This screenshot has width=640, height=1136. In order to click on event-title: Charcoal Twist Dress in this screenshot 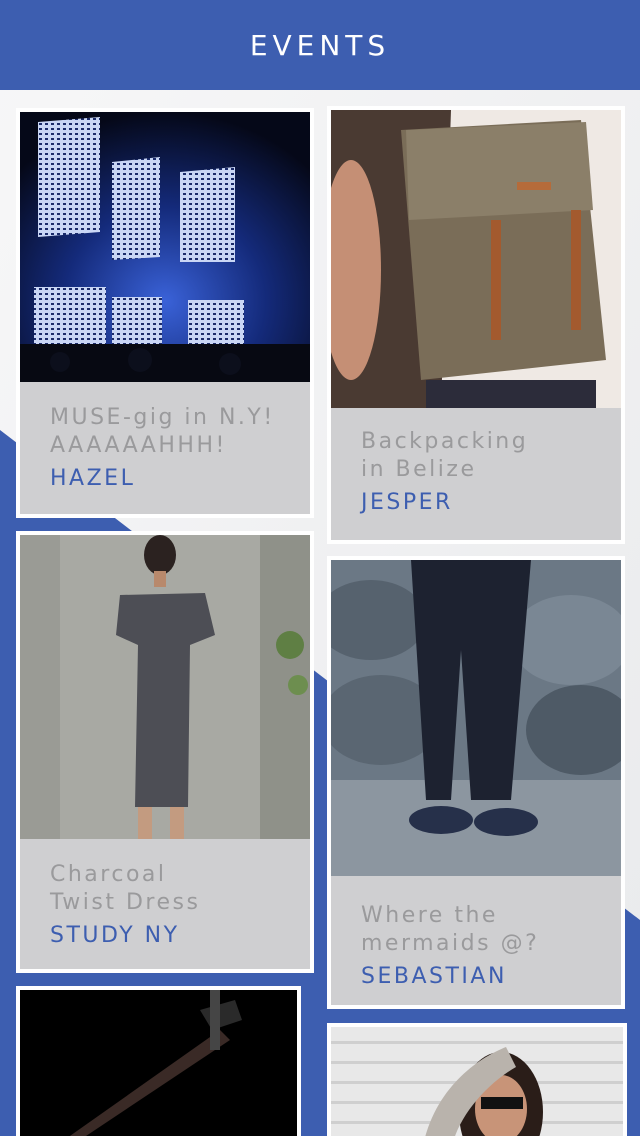, I will do `click(125, 888)`.